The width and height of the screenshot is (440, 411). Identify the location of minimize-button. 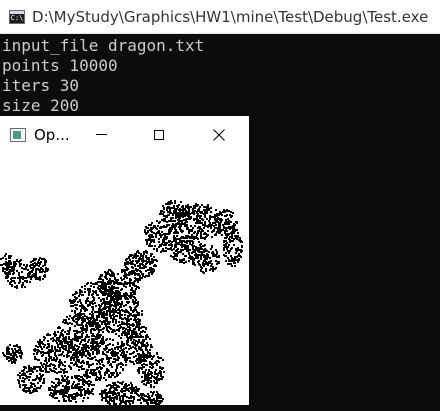
(101, 134).